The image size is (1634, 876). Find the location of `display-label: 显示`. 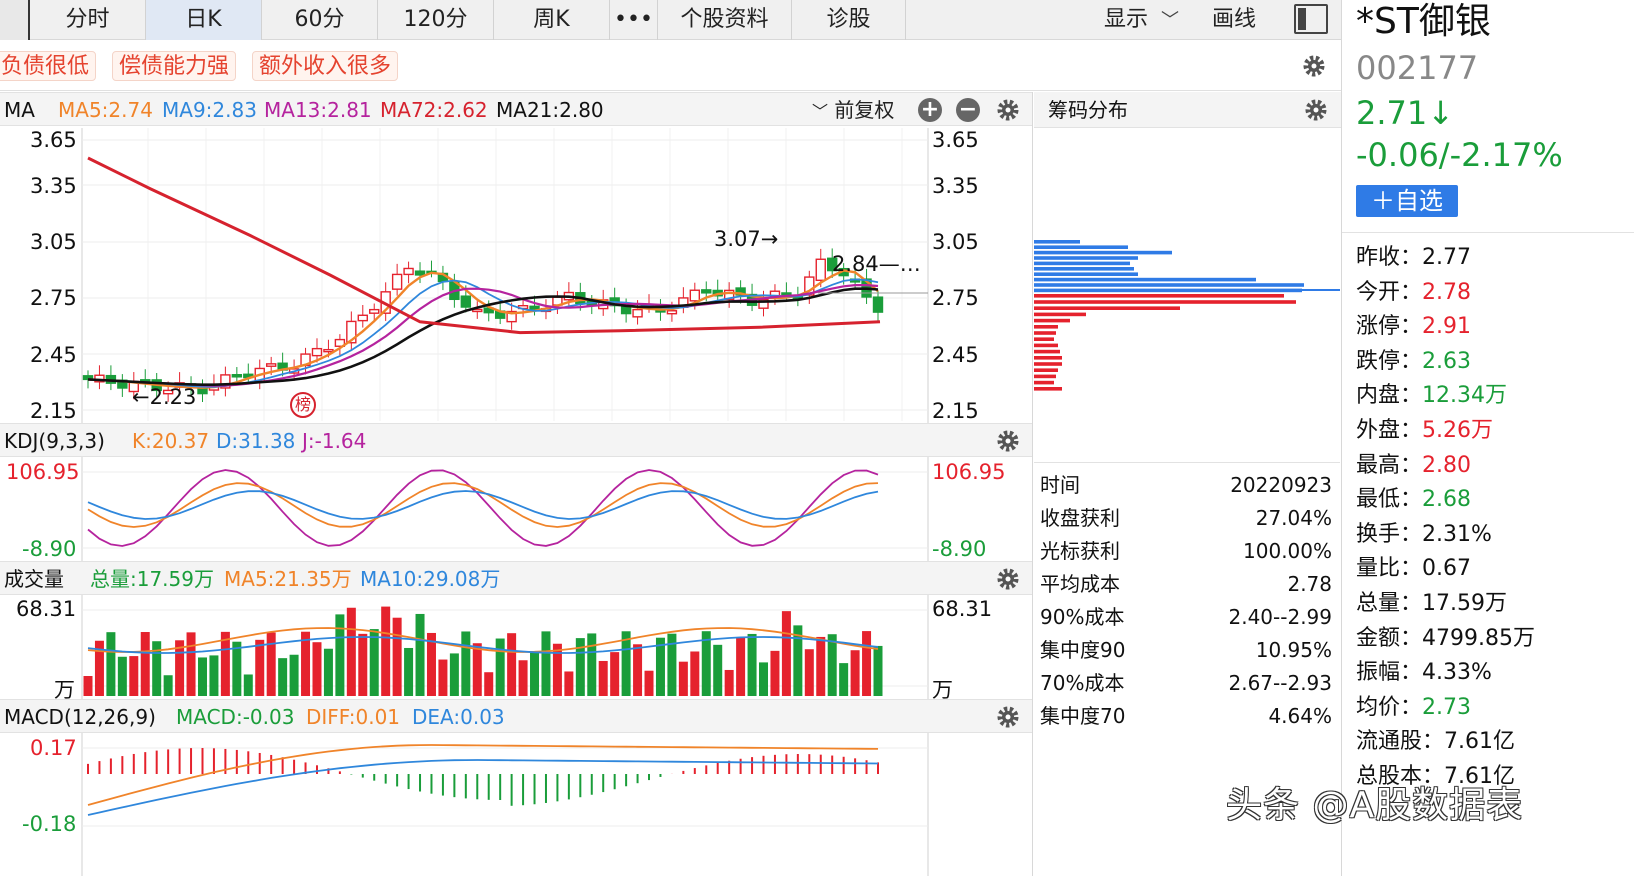

display-label: 显示 is located at coordinates (1126, 19).